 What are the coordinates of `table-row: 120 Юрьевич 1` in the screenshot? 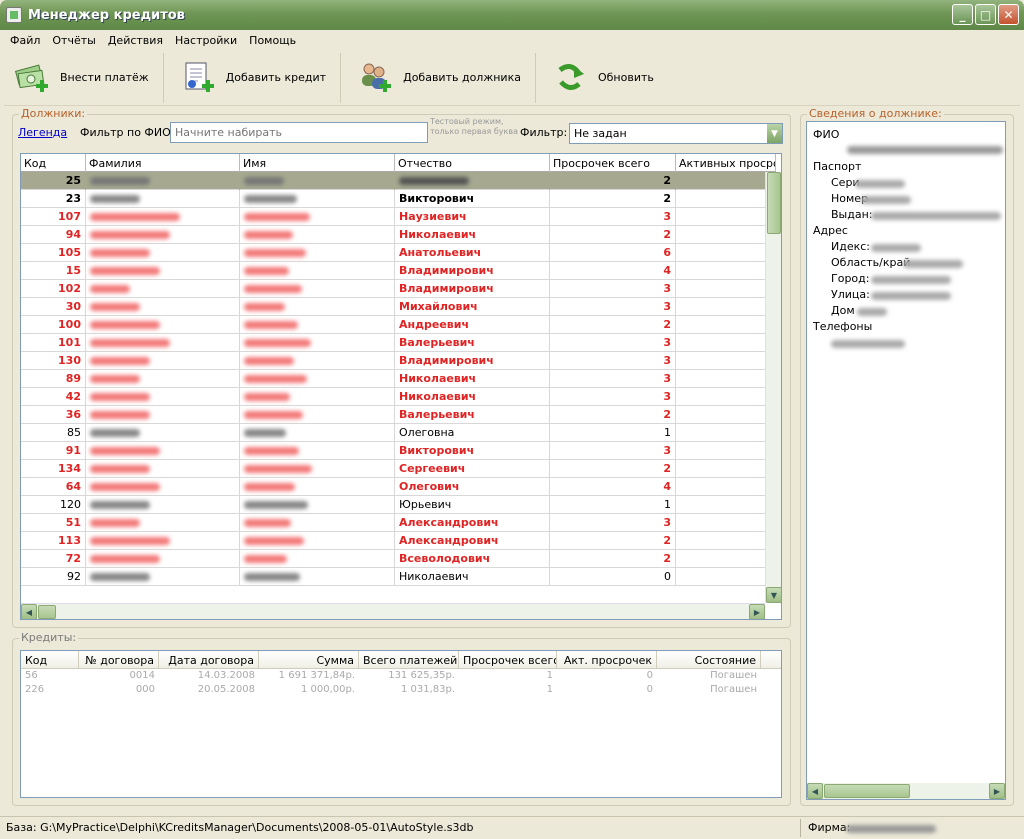 It's located at (398, 505).